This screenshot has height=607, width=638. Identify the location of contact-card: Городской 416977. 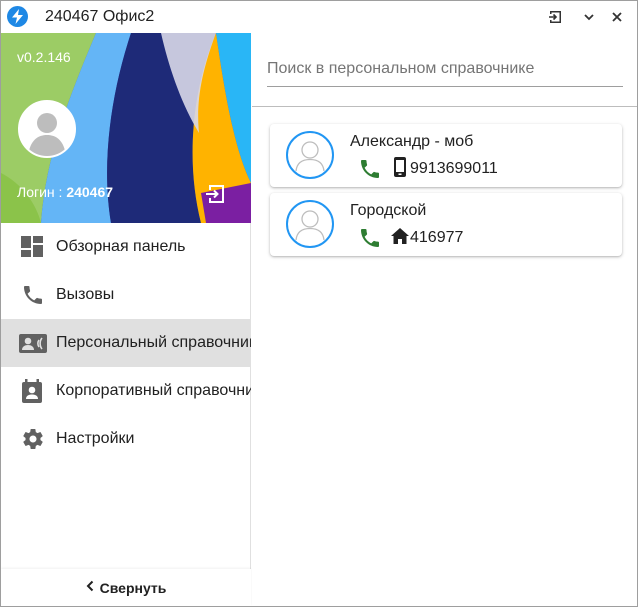
(446, 224).